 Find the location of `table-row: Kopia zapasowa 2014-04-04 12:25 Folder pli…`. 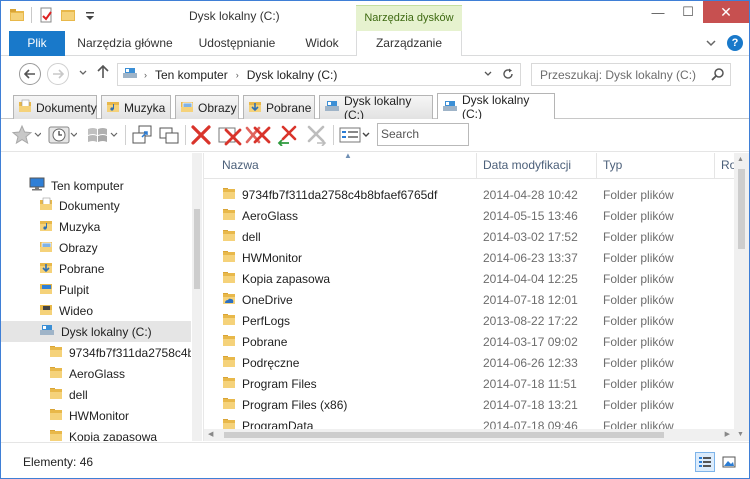

table-row: Kopia zapasowa 2014-04-04 12:25 Folder pli… is located at coordinates (469, 278).